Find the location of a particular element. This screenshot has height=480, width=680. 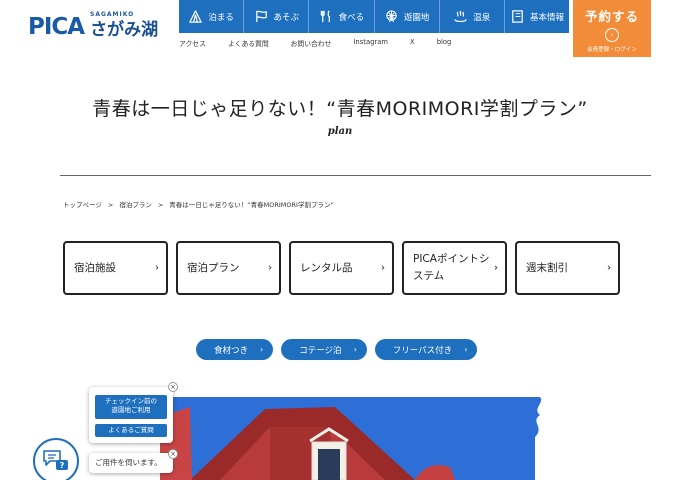

card-facilities: 宿泊施設 › is located at coordinates (115, 268).